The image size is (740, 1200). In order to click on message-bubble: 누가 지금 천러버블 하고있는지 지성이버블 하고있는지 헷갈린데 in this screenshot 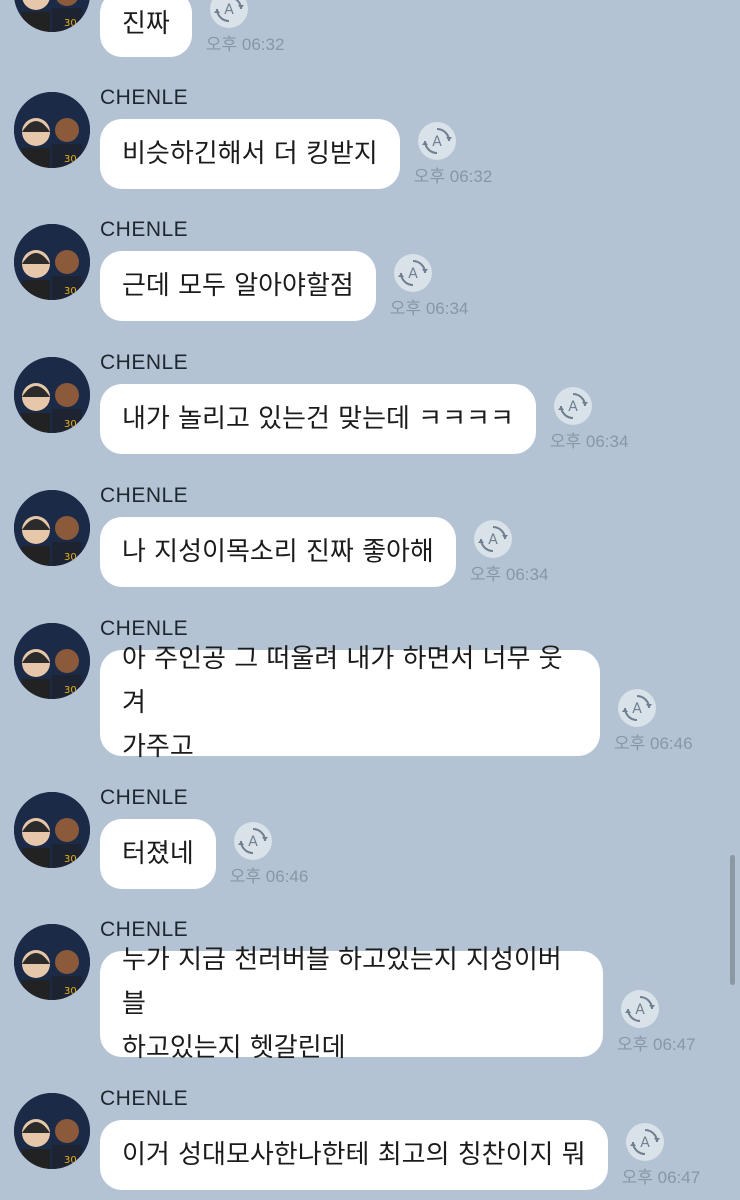, I will do `click(351, 1004)`.